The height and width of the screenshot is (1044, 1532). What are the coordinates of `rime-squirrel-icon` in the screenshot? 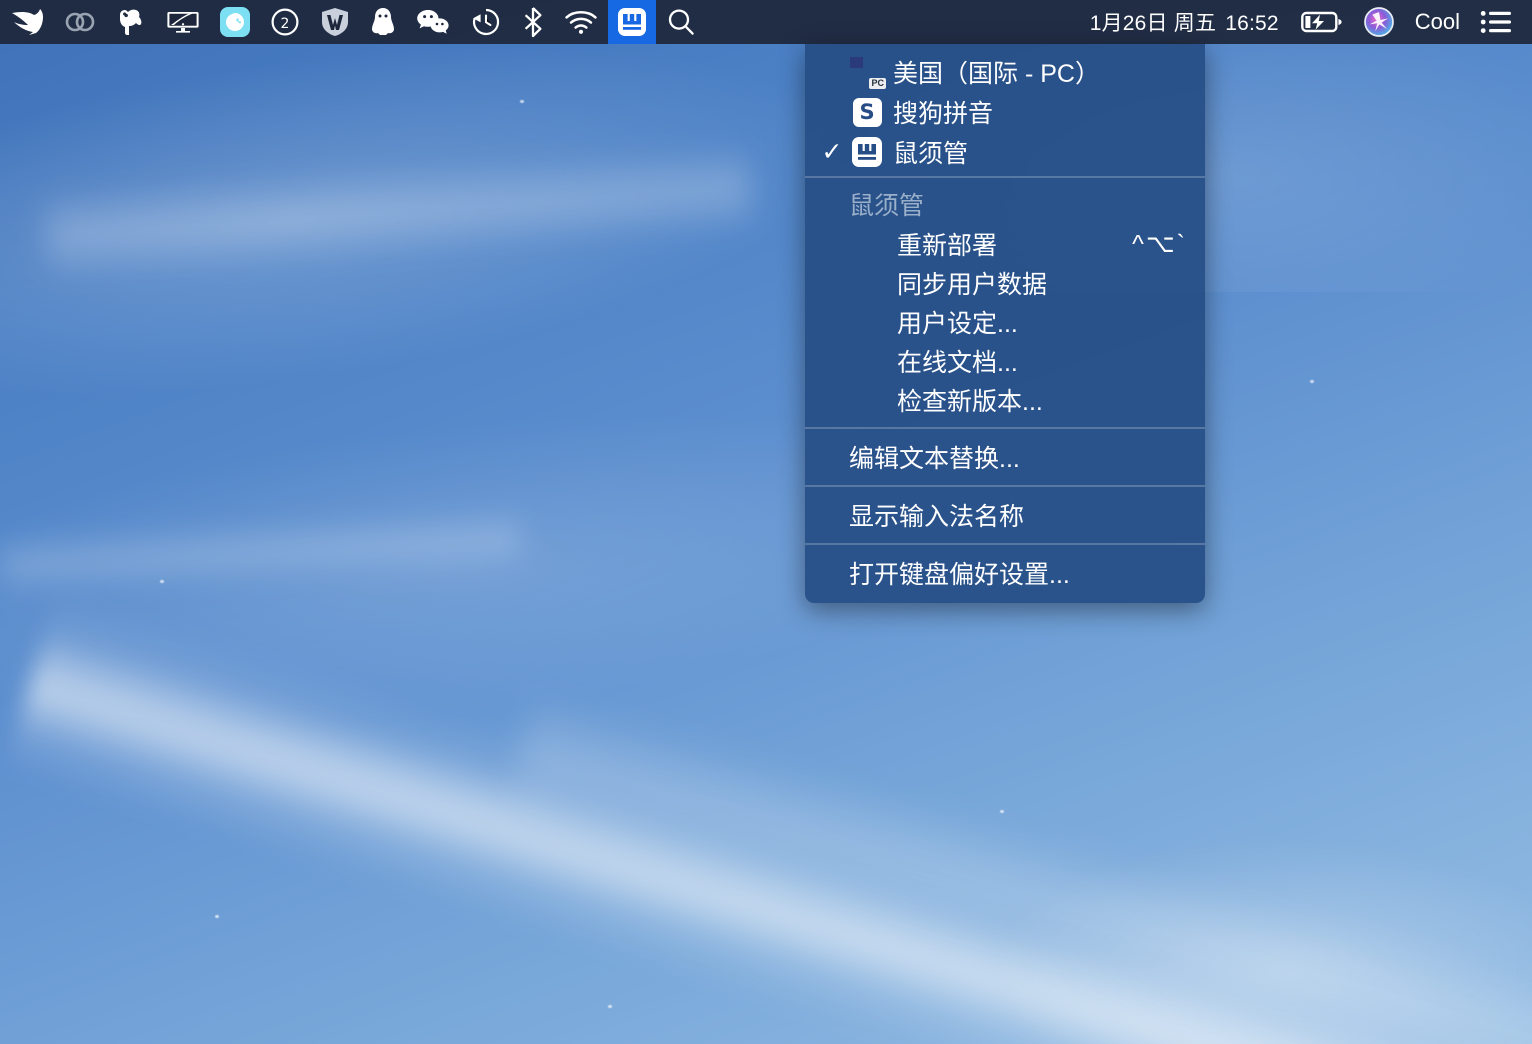 It's located at (867, 152).